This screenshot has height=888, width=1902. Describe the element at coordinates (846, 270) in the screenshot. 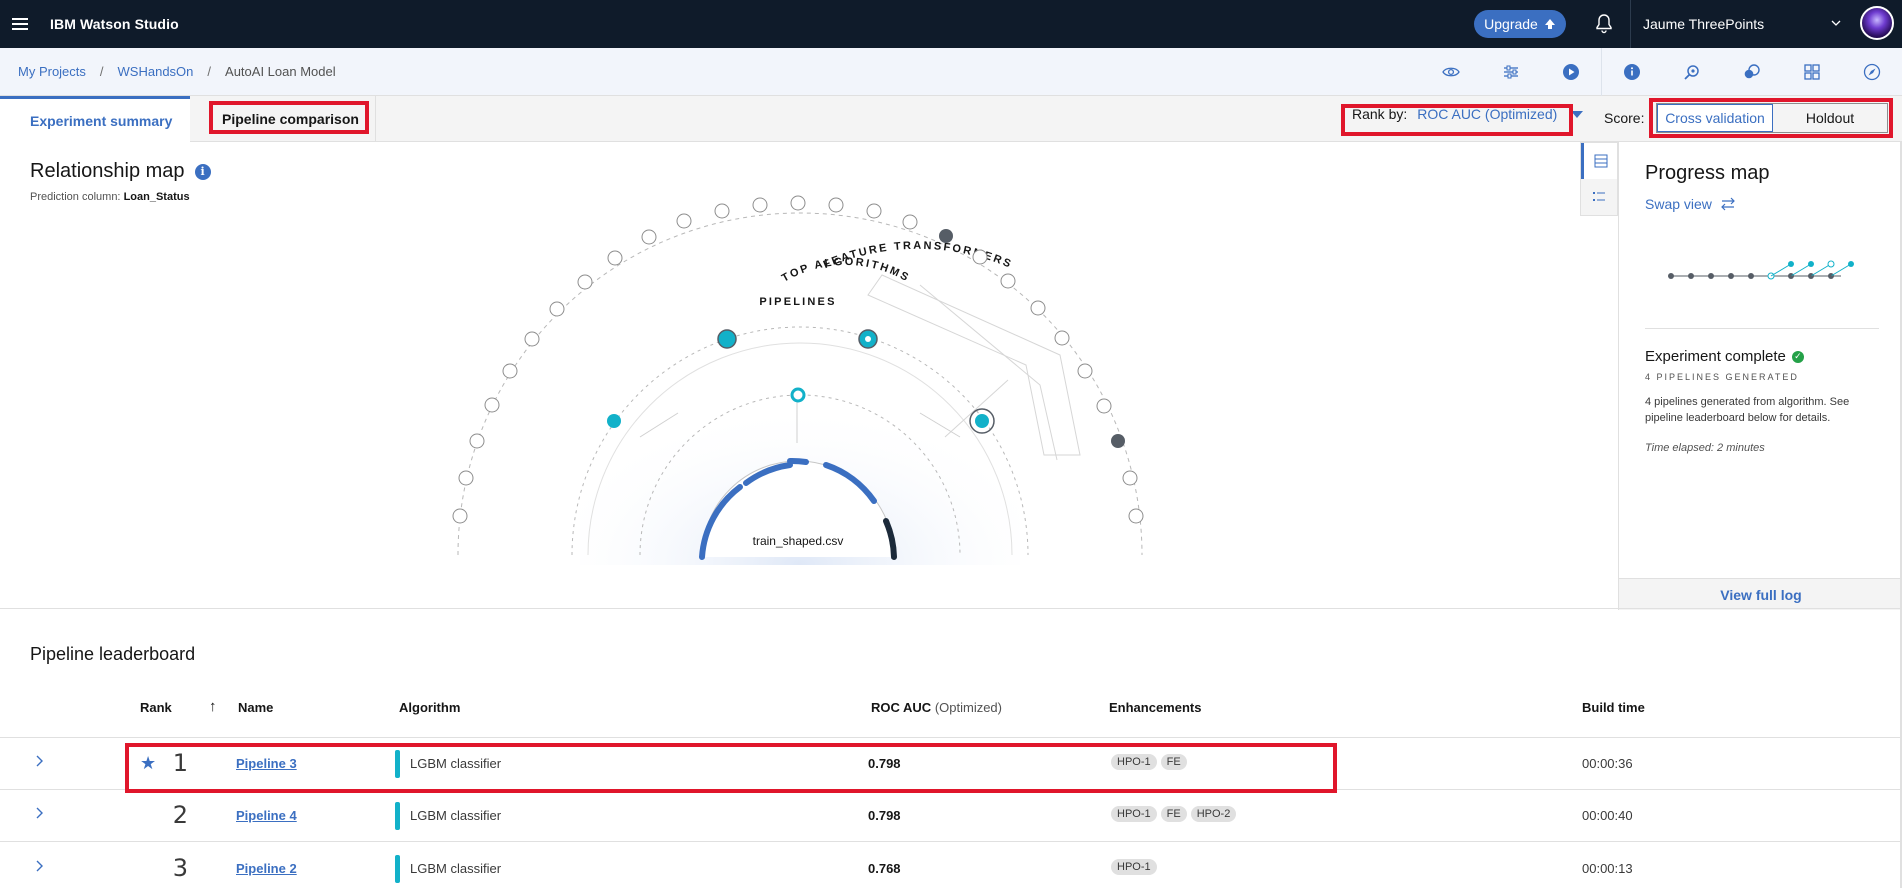

I see `svg-text: TOP ALGORITHMS` at that location.